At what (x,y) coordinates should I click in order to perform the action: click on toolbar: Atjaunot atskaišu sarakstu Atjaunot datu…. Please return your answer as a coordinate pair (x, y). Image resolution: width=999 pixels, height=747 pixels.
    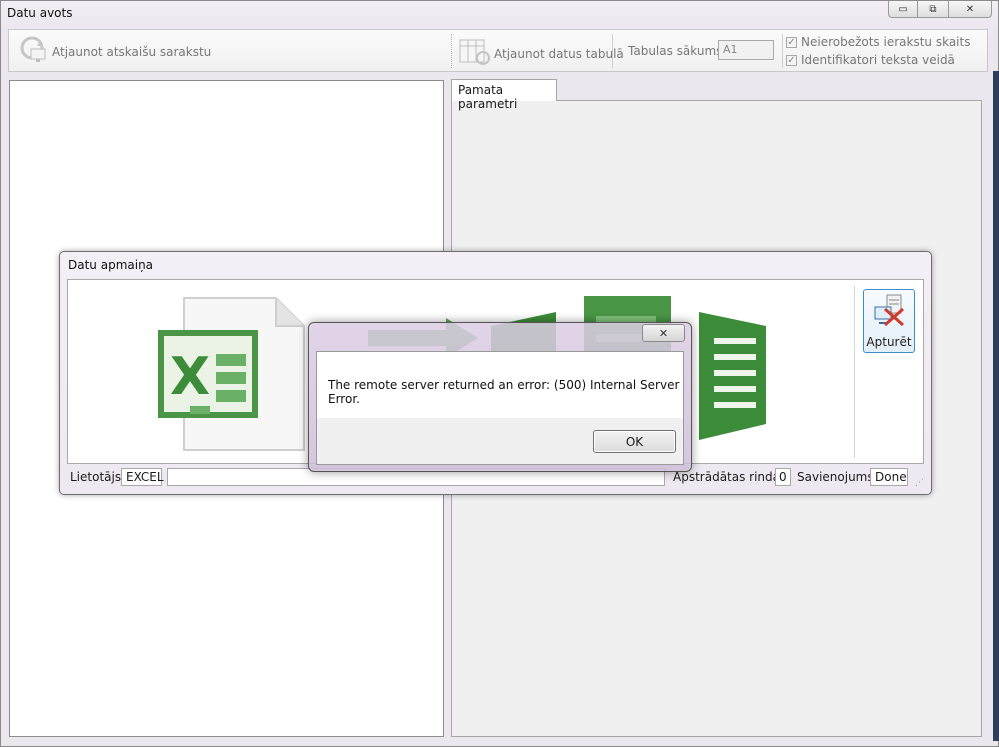
    Looking at the image, I should click on (498, 50).